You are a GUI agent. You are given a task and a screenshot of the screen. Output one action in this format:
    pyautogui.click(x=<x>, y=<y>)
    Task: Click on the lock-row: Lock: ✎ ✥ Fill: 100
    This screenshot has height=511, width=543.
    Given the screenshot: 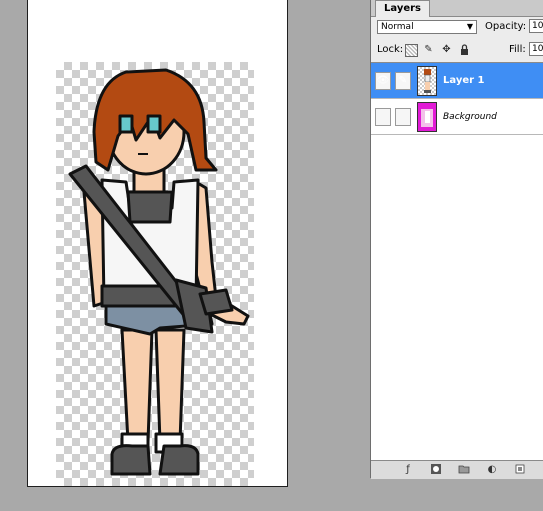 What is the action you would take?
    pyautogui.click(x=460, y=49)
    